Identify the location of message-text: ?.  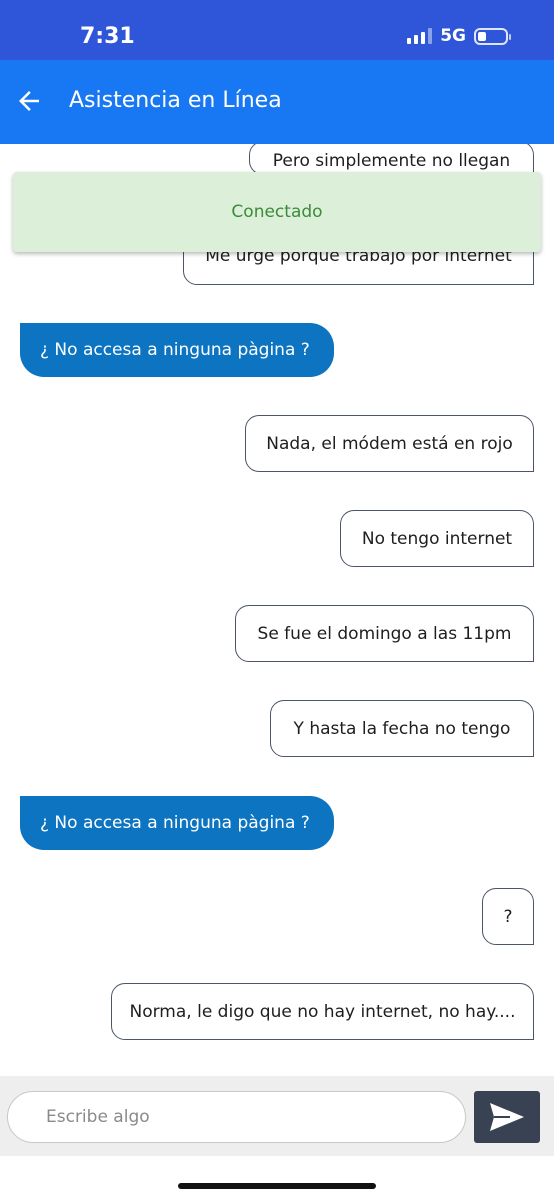
(508, 916).